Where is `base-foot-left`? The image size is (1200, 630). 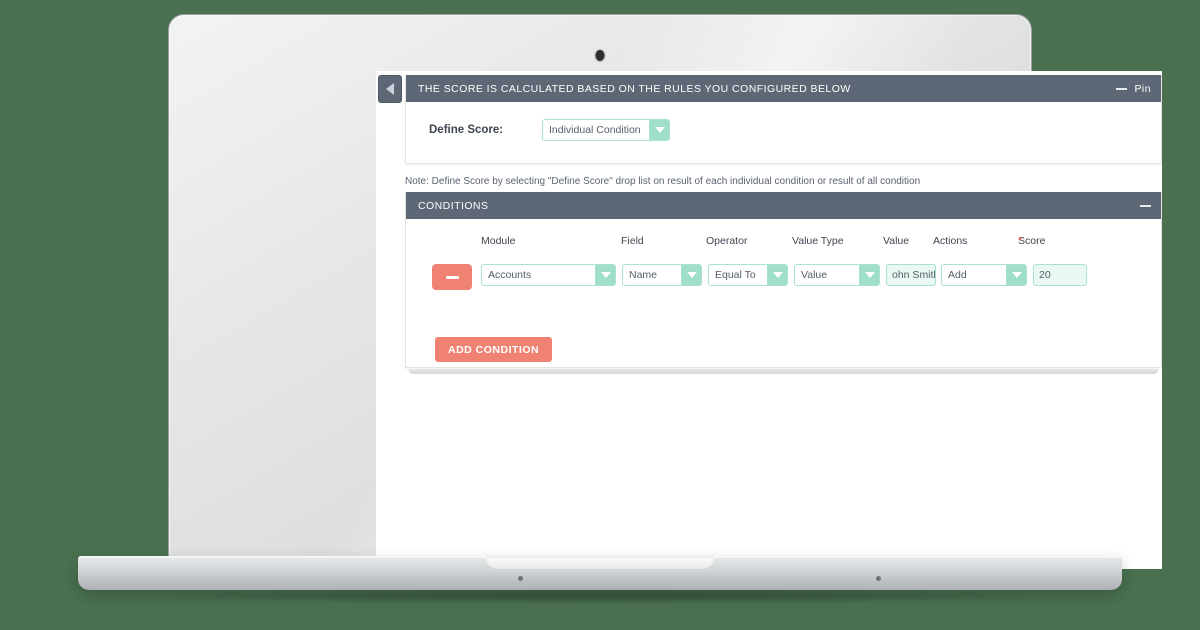
base-foot-left is located at coordinates (520, 578).